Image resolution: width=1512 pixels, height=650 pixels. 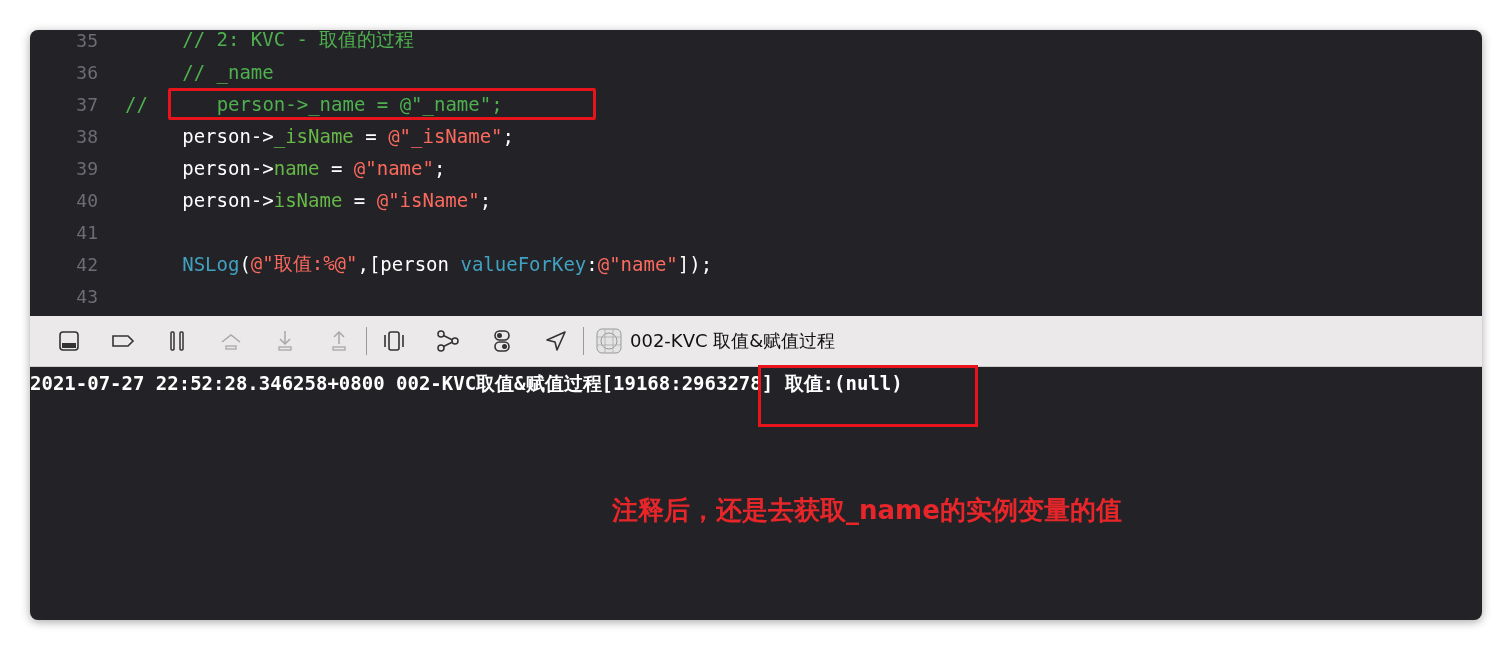 What do you see at coordinates (86, 264) in the screenshot?
I see `line-number: 42` at bounding box center [86, 264].